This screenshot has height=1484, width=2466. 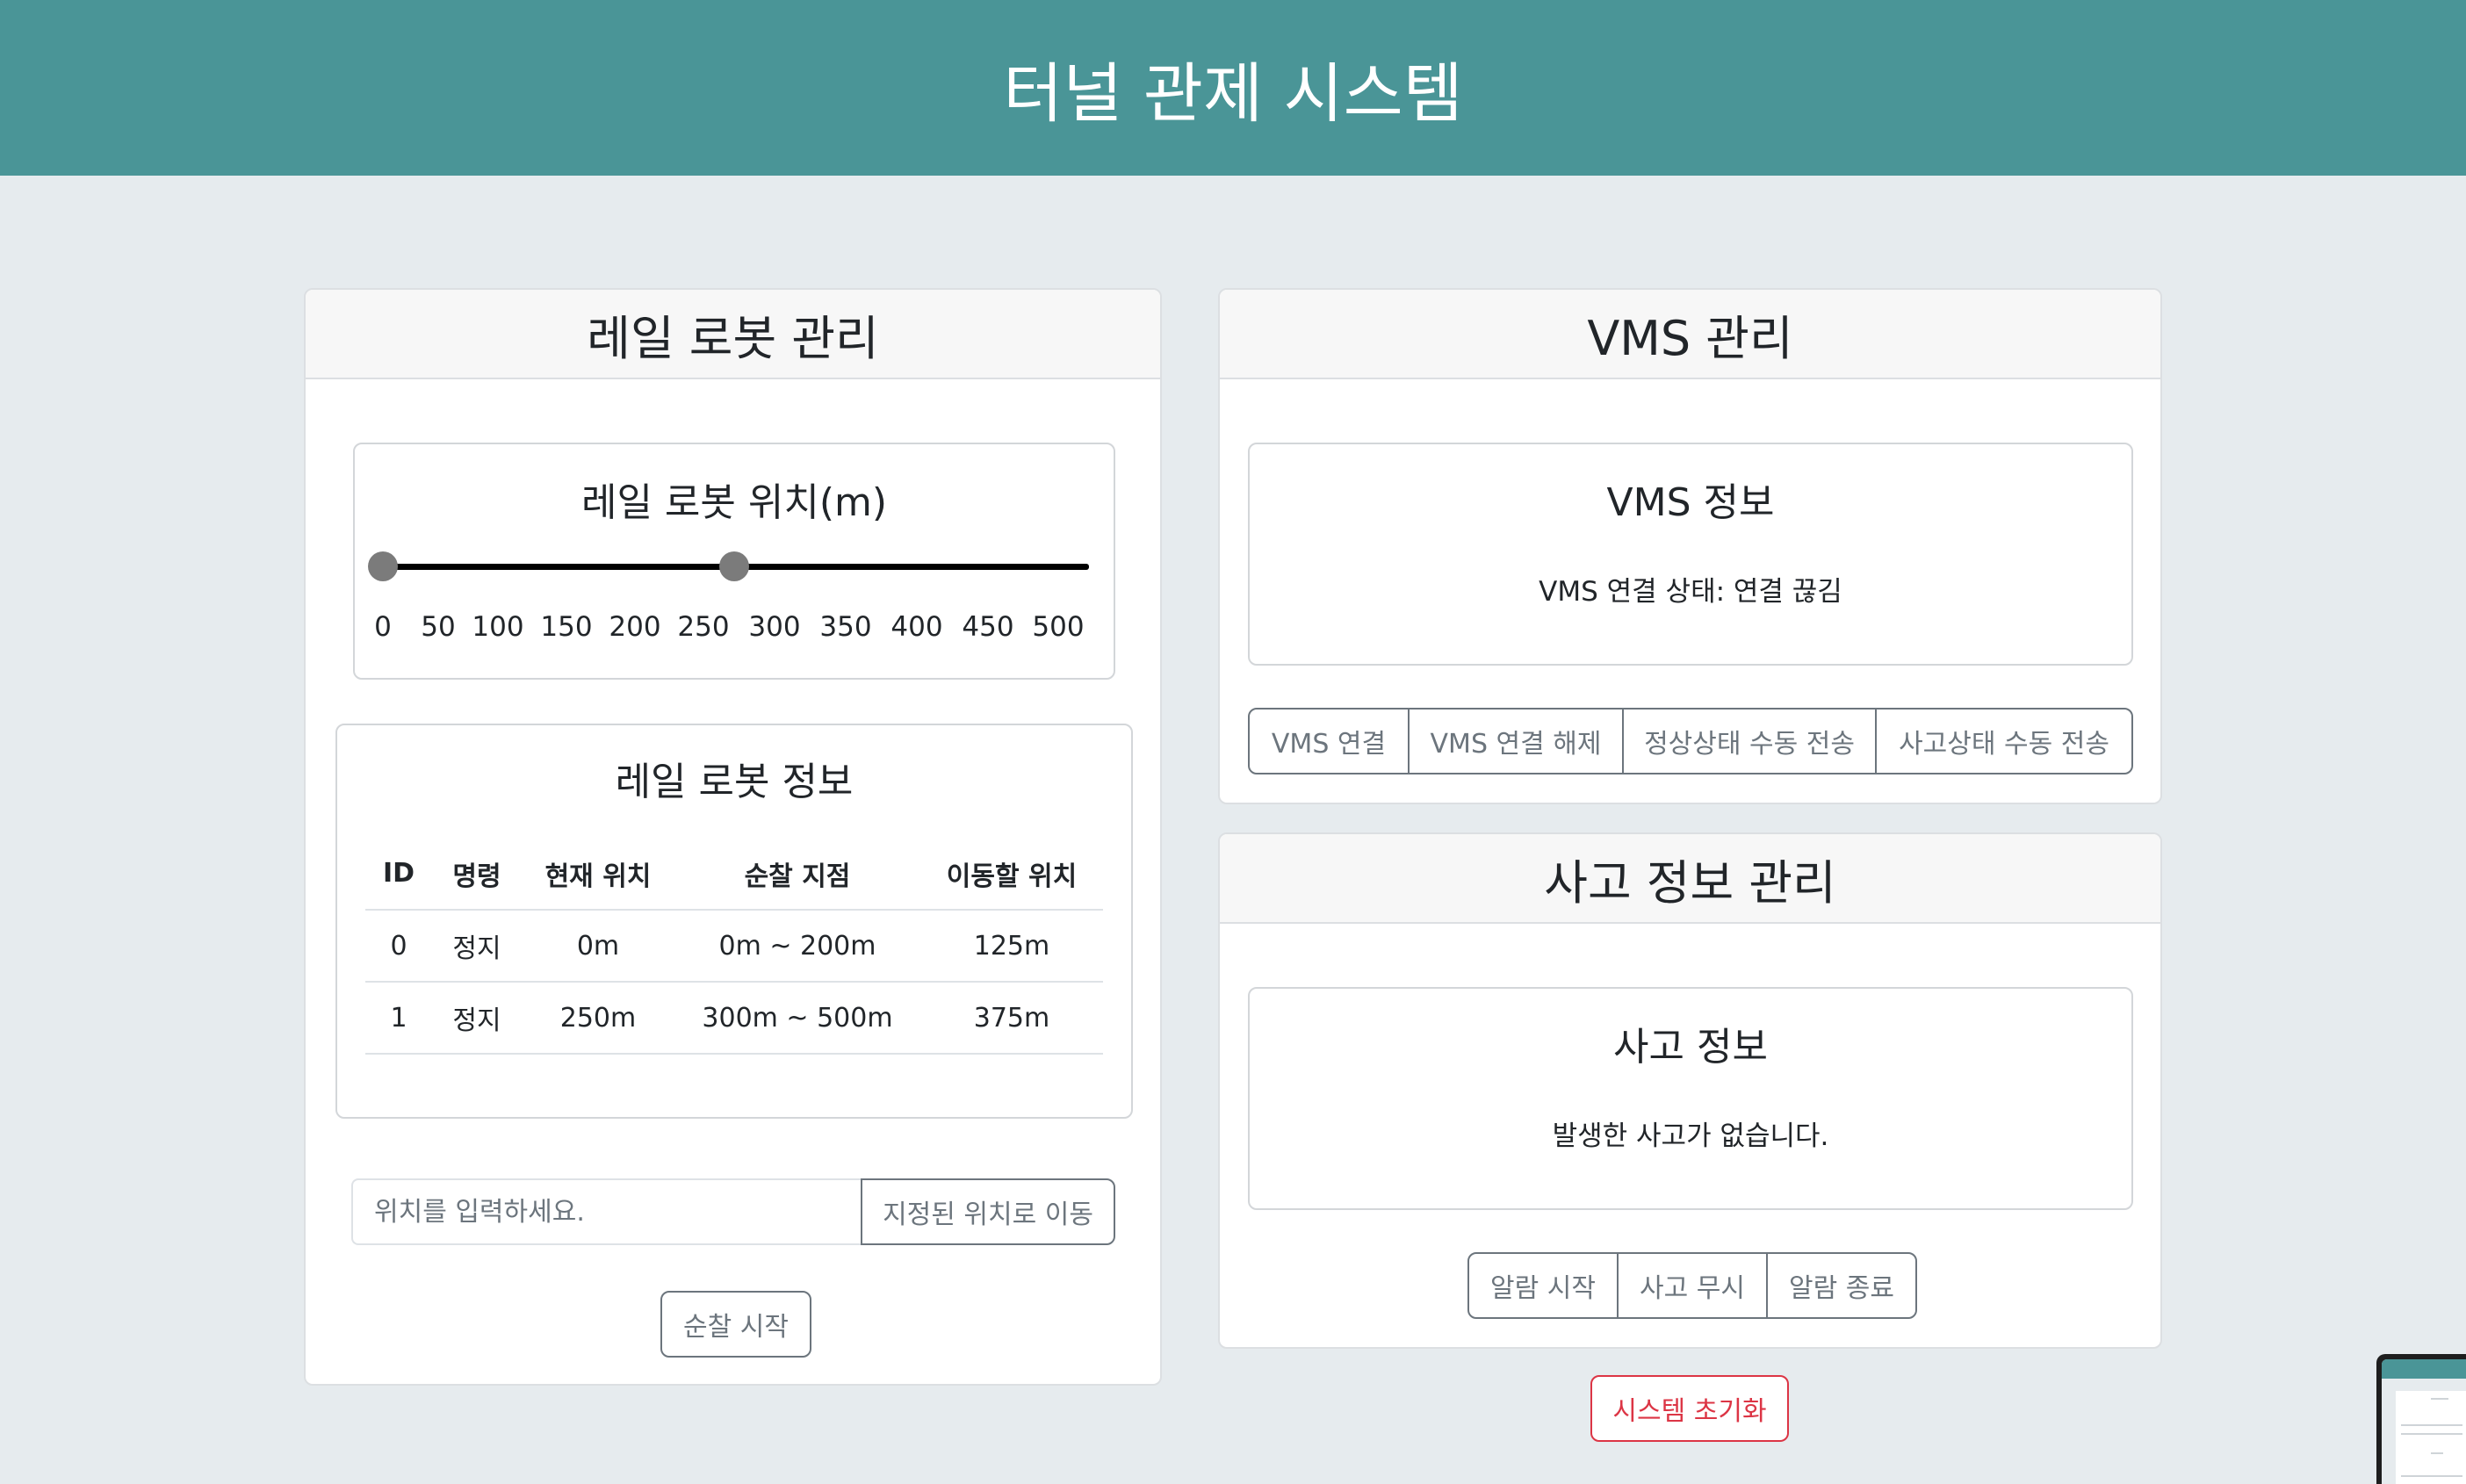 I want to click on move-to-position-button: 지정된 위치로 이동, so click(x=988, y=1211).